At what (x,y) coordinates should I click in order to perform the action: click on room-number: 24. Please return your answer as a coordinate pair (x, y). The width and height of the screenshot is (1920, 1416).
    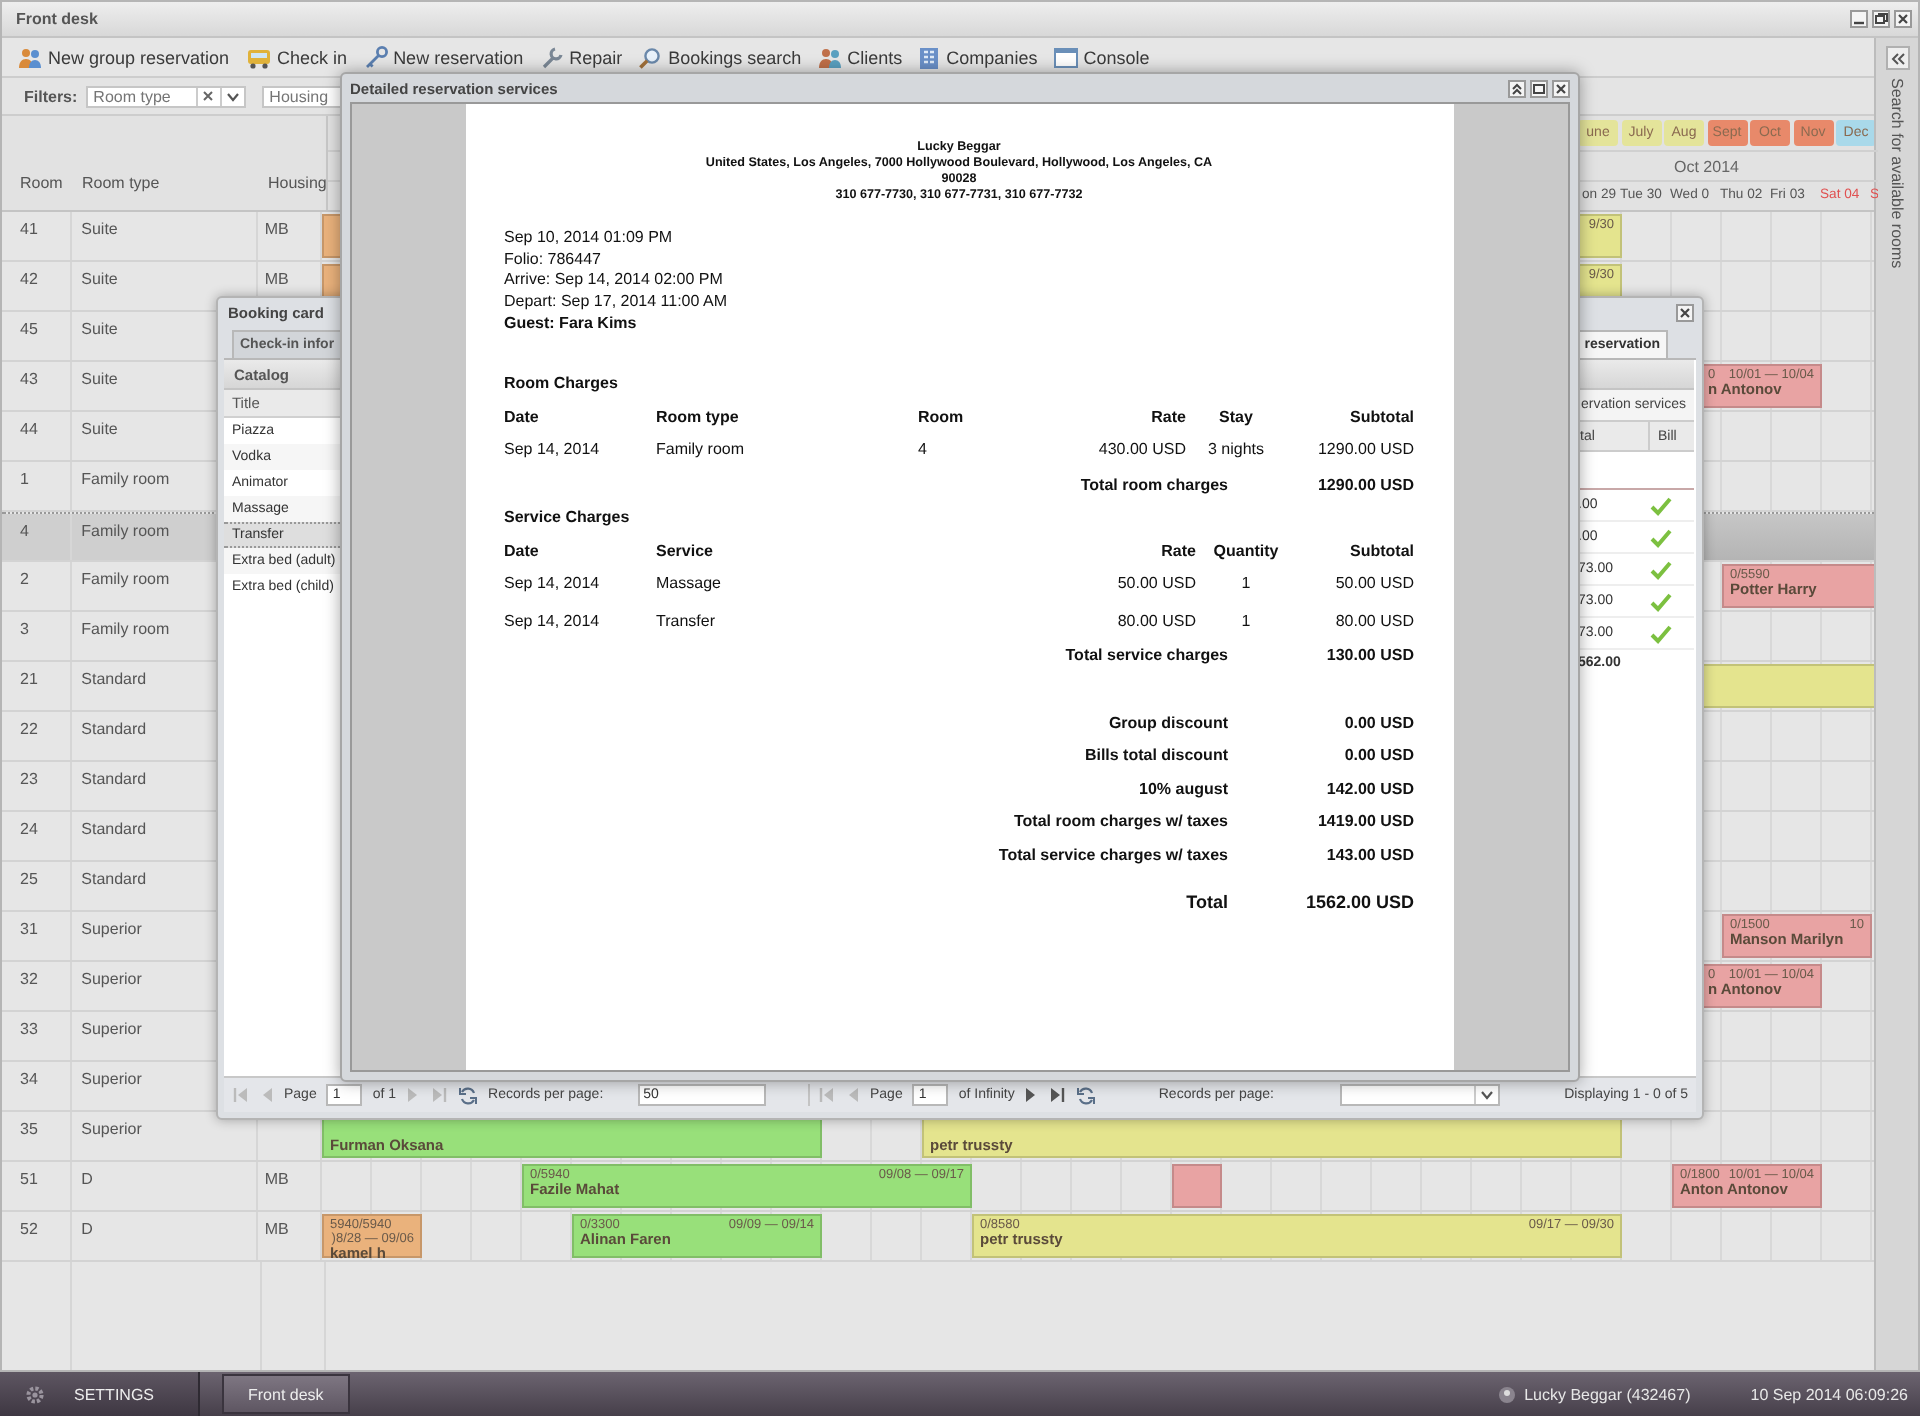
    Looking at the image, I should click on (37, 836).